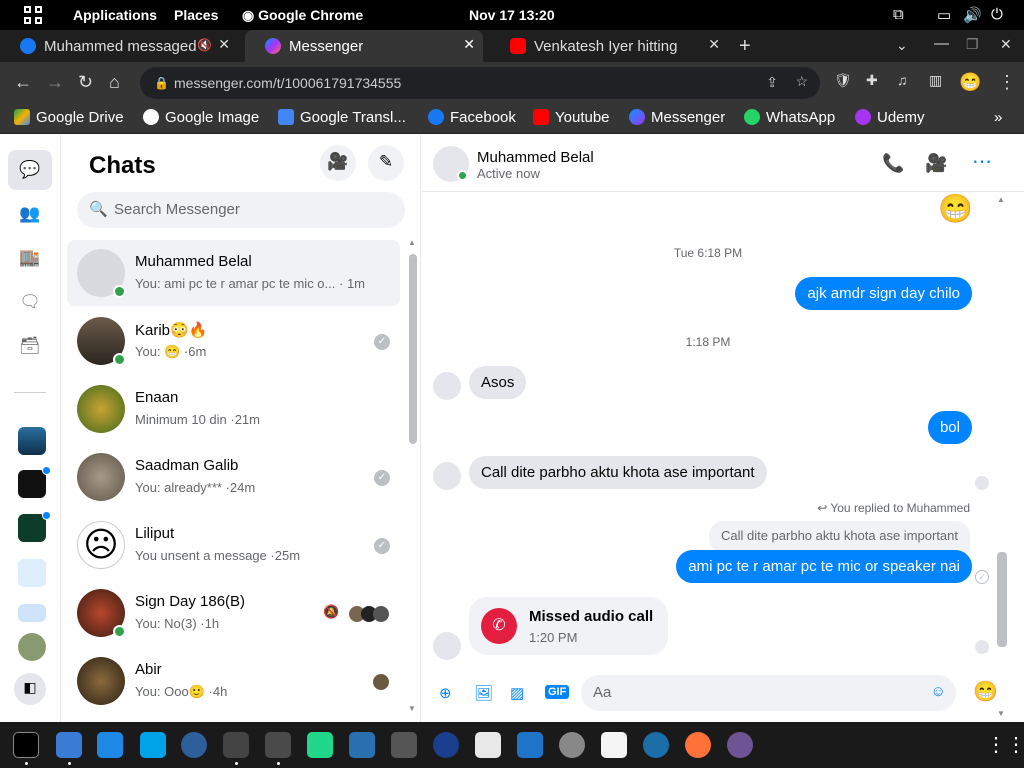 This screenshot has height=768, width=1024. What do you see at coordinates (557, 692) in the screenshot?
I see `gif-icon: GIF` at bounding box center [557, 692].